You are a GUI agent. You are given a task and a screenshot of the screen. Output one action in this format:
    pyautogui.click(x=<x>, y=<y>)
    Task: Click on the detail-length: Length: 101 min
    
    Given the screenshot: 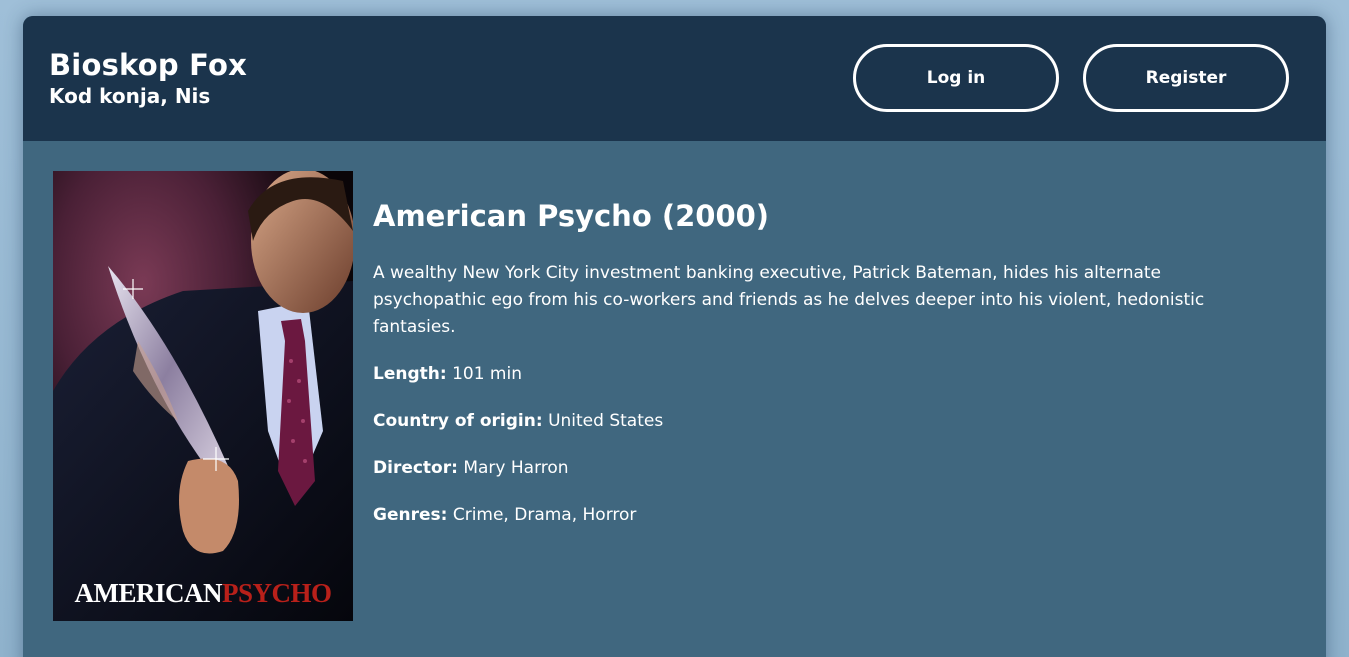 What is the action you would take?
    pyautogui.click(x=823, y=374)
    